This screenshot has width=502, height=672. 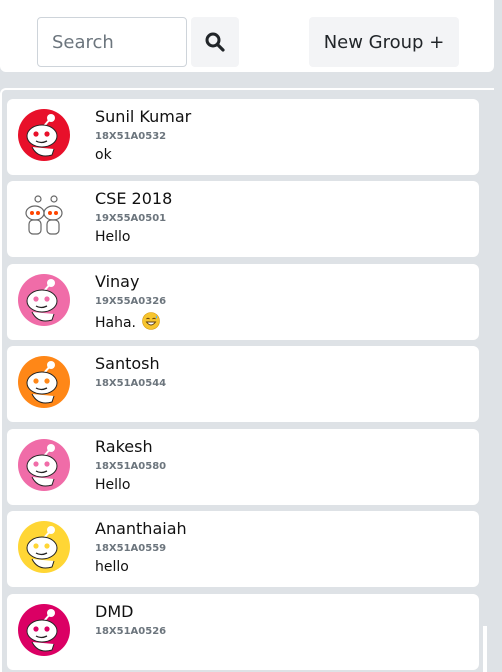 I want to click on chat-list-item: CSE 2018 19X55A0501 Hello, so click(x=243, y=219).